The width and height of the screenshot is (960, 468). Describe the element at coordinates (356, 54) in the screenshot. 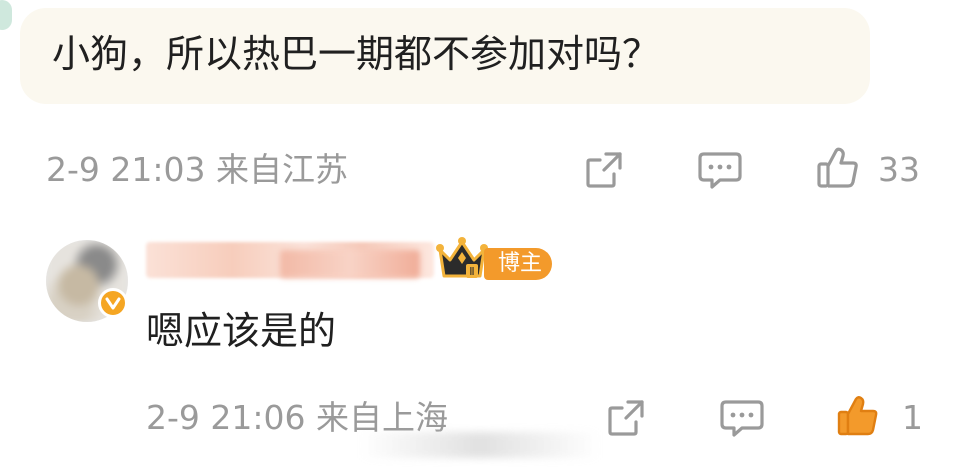

I see `comment-text: 小狗，所以热巴一期都不参加对吗？` at that location.